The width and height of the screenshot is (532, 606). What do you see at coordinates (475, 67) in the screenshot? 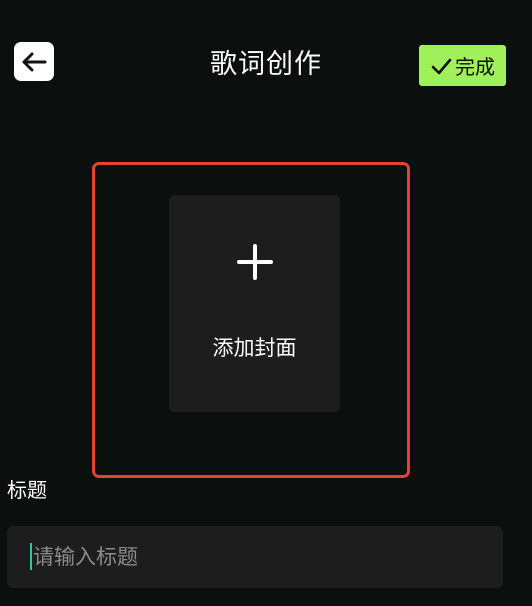
I see `done-button-label: 完成` at bounding box center [475, 67].